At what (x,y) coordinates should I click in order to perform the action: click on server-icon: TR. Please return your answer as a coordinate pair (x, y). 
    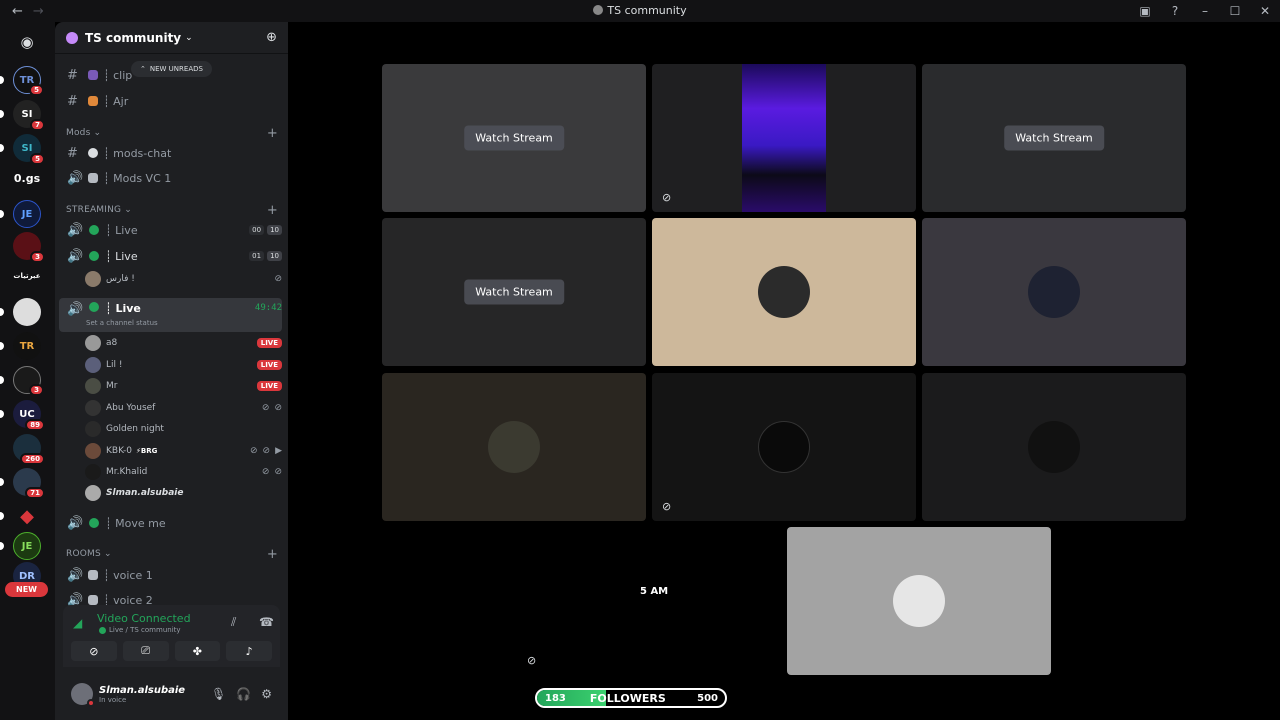
    Looking at the image, I should click on (27, 346).